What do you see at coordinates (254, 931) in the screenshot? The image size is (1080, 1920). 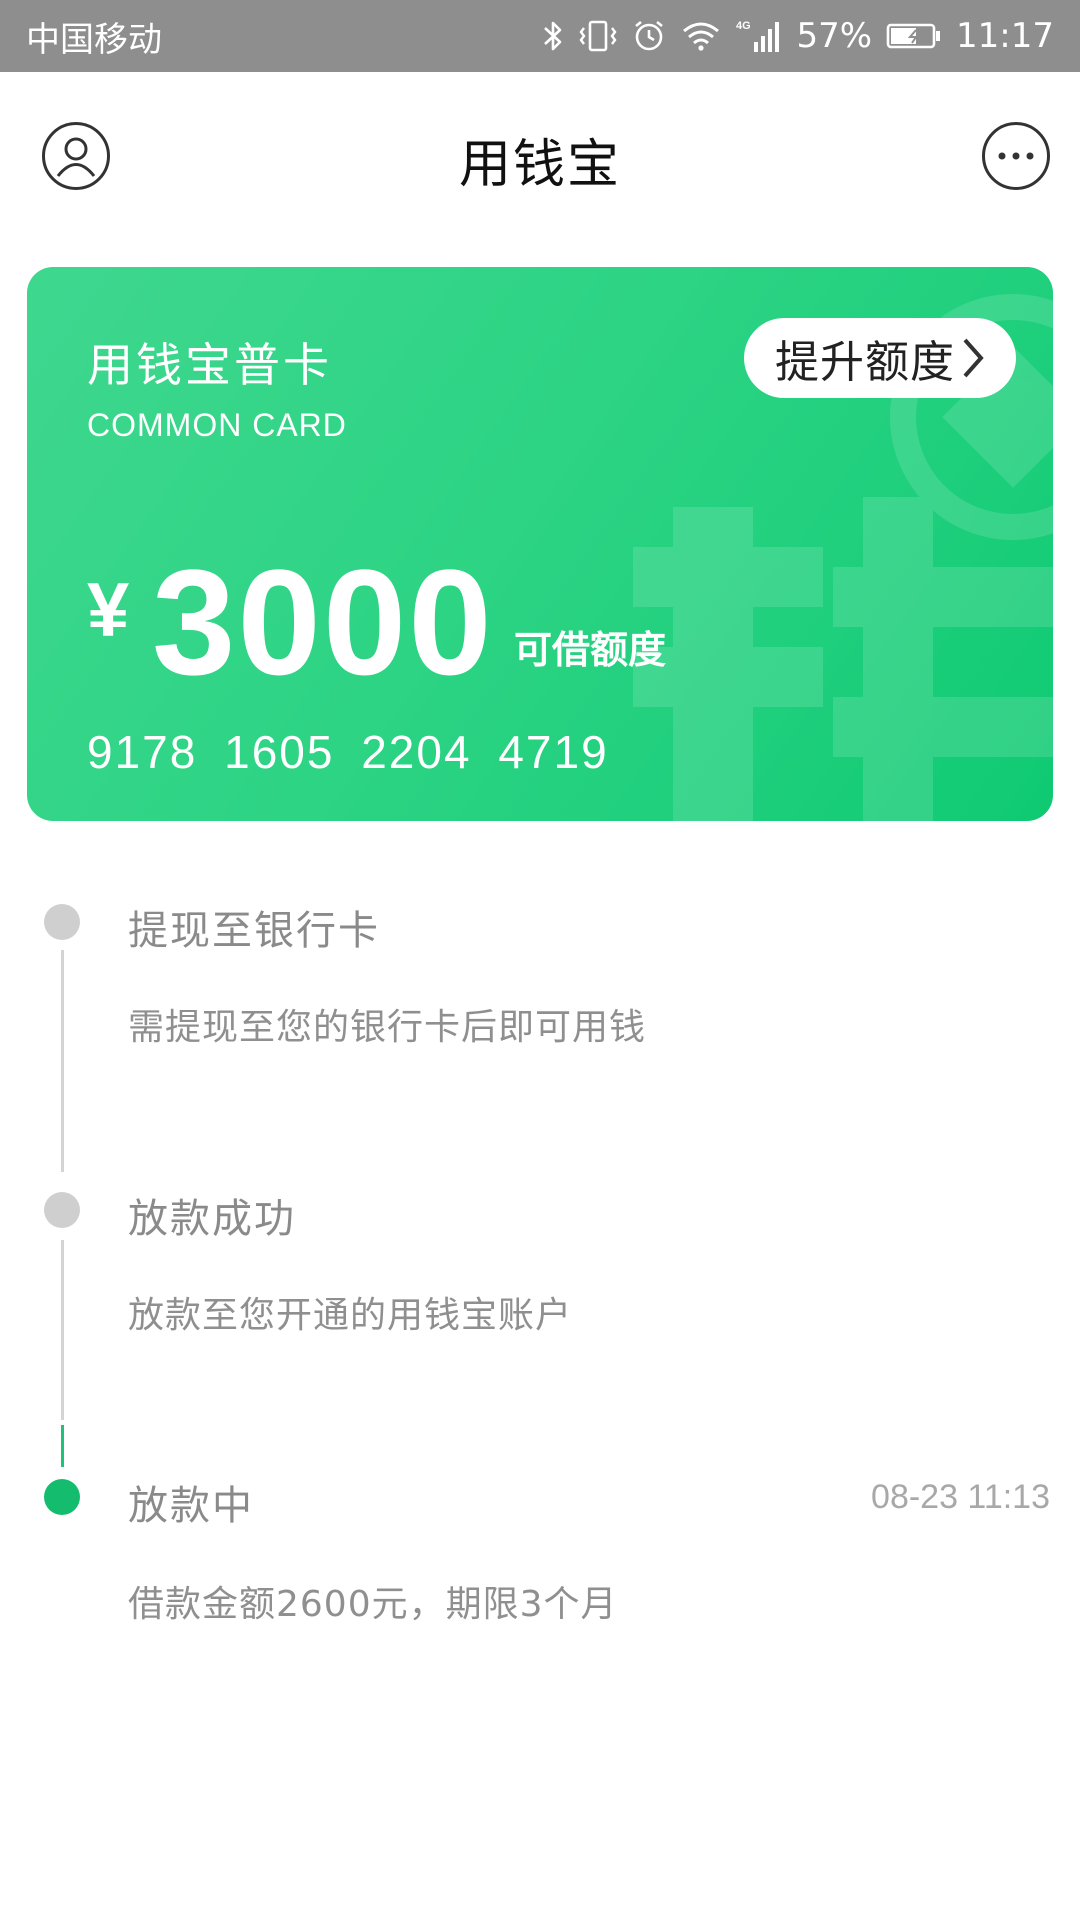 I see `timeline-step-title: 提现至银行卡` at bounding box center [254, 931].